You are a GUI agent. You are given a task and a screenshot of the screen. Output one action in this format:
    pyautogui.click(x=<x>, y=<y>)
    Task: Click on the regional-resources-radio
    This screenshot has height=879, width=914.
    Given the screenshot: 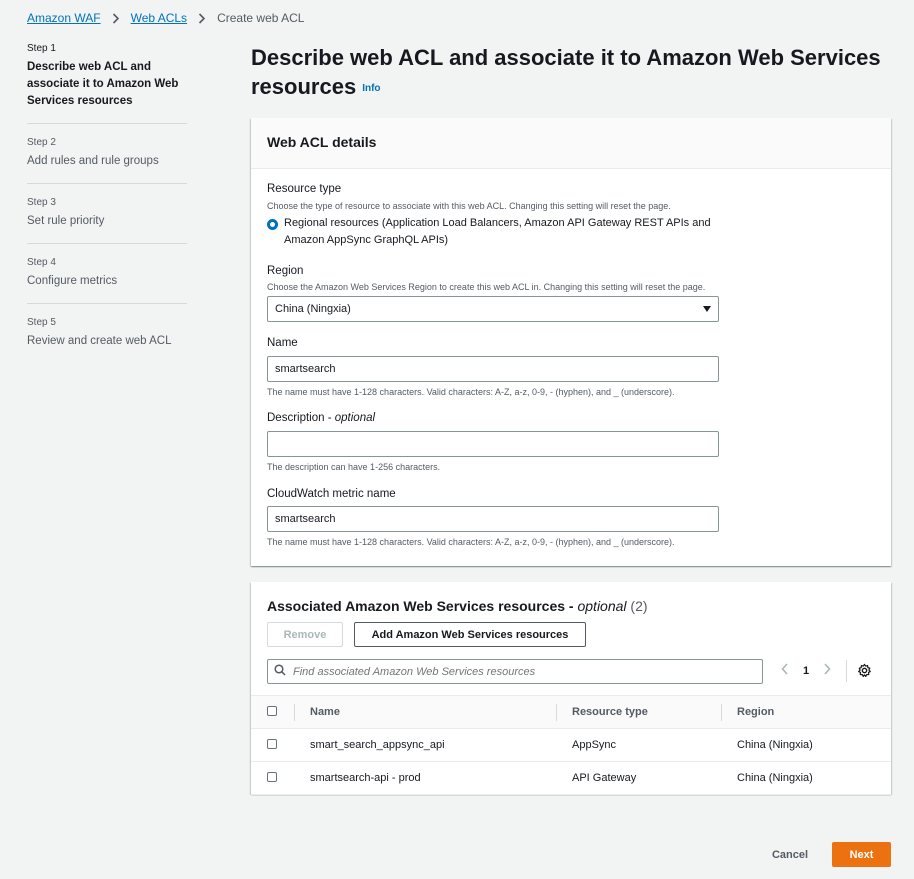 What is the action you would take?
    pyautogui.click(x=272, y=224)
    